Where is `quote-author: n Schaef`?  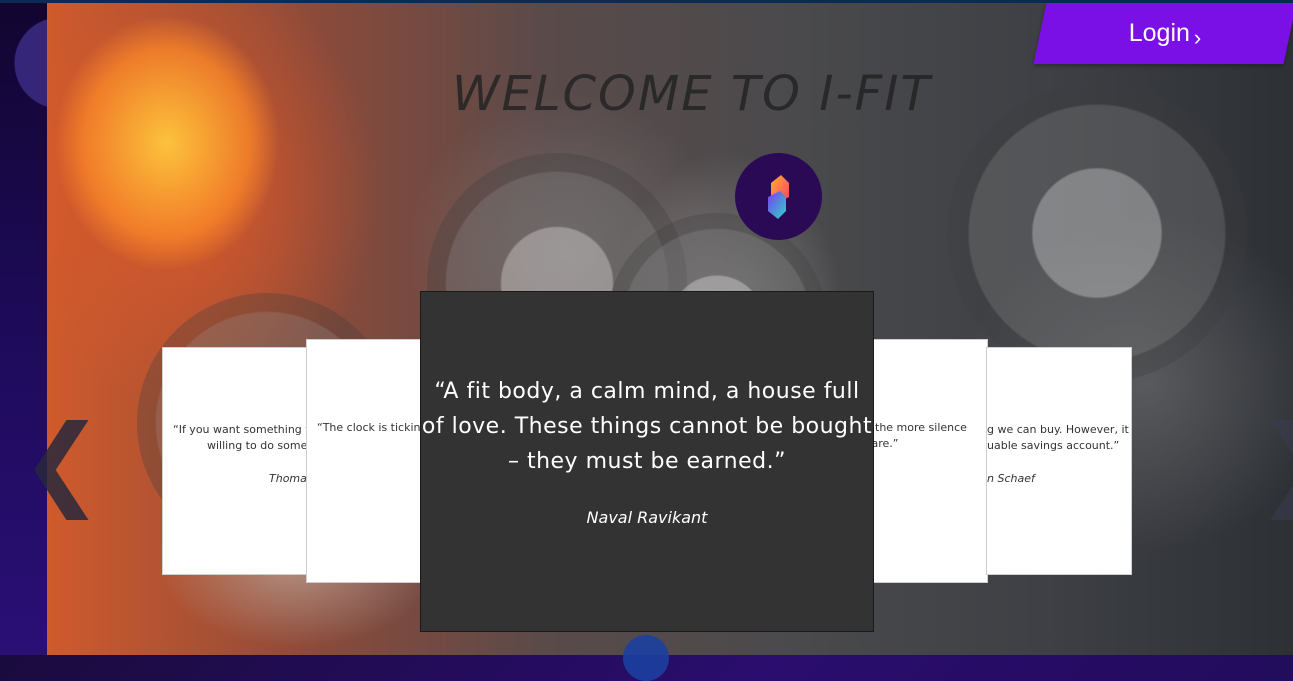 quote-author: n Schaef is located at coordinates (1011, 478).